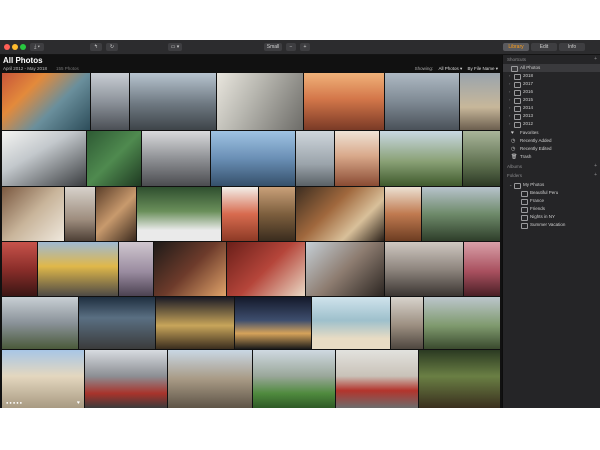 Image resolution: width=600 pixels, height=450 pixels. I want to click on sidebar-item-trash: 🗑 Trash, so click(551, 157).